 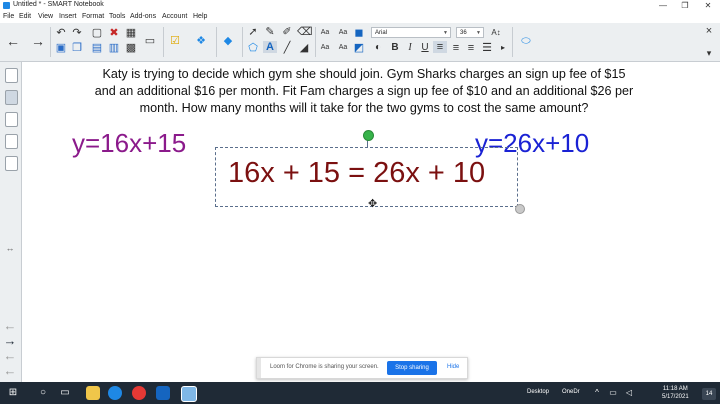 What do you see at coordinates (10, 370) in the screenshot?
I see `sidebar-next-icon: ←` at bounding box center [10, 370].